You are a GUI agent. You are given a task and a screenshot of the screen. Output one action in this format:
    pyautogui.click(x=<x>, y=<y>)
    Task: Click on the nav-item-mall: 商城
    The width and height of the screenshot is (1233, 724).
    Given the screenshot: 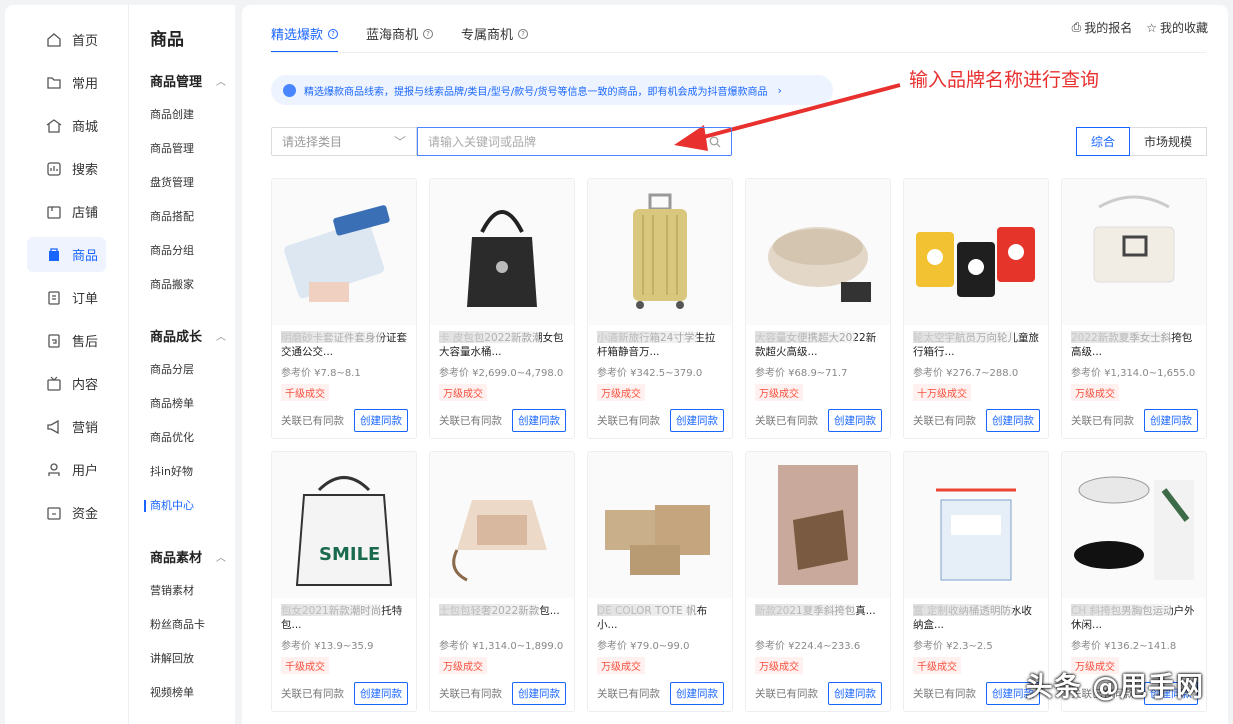 What is the action you would take?
    pyautogui.click(x=66, y=125)
    